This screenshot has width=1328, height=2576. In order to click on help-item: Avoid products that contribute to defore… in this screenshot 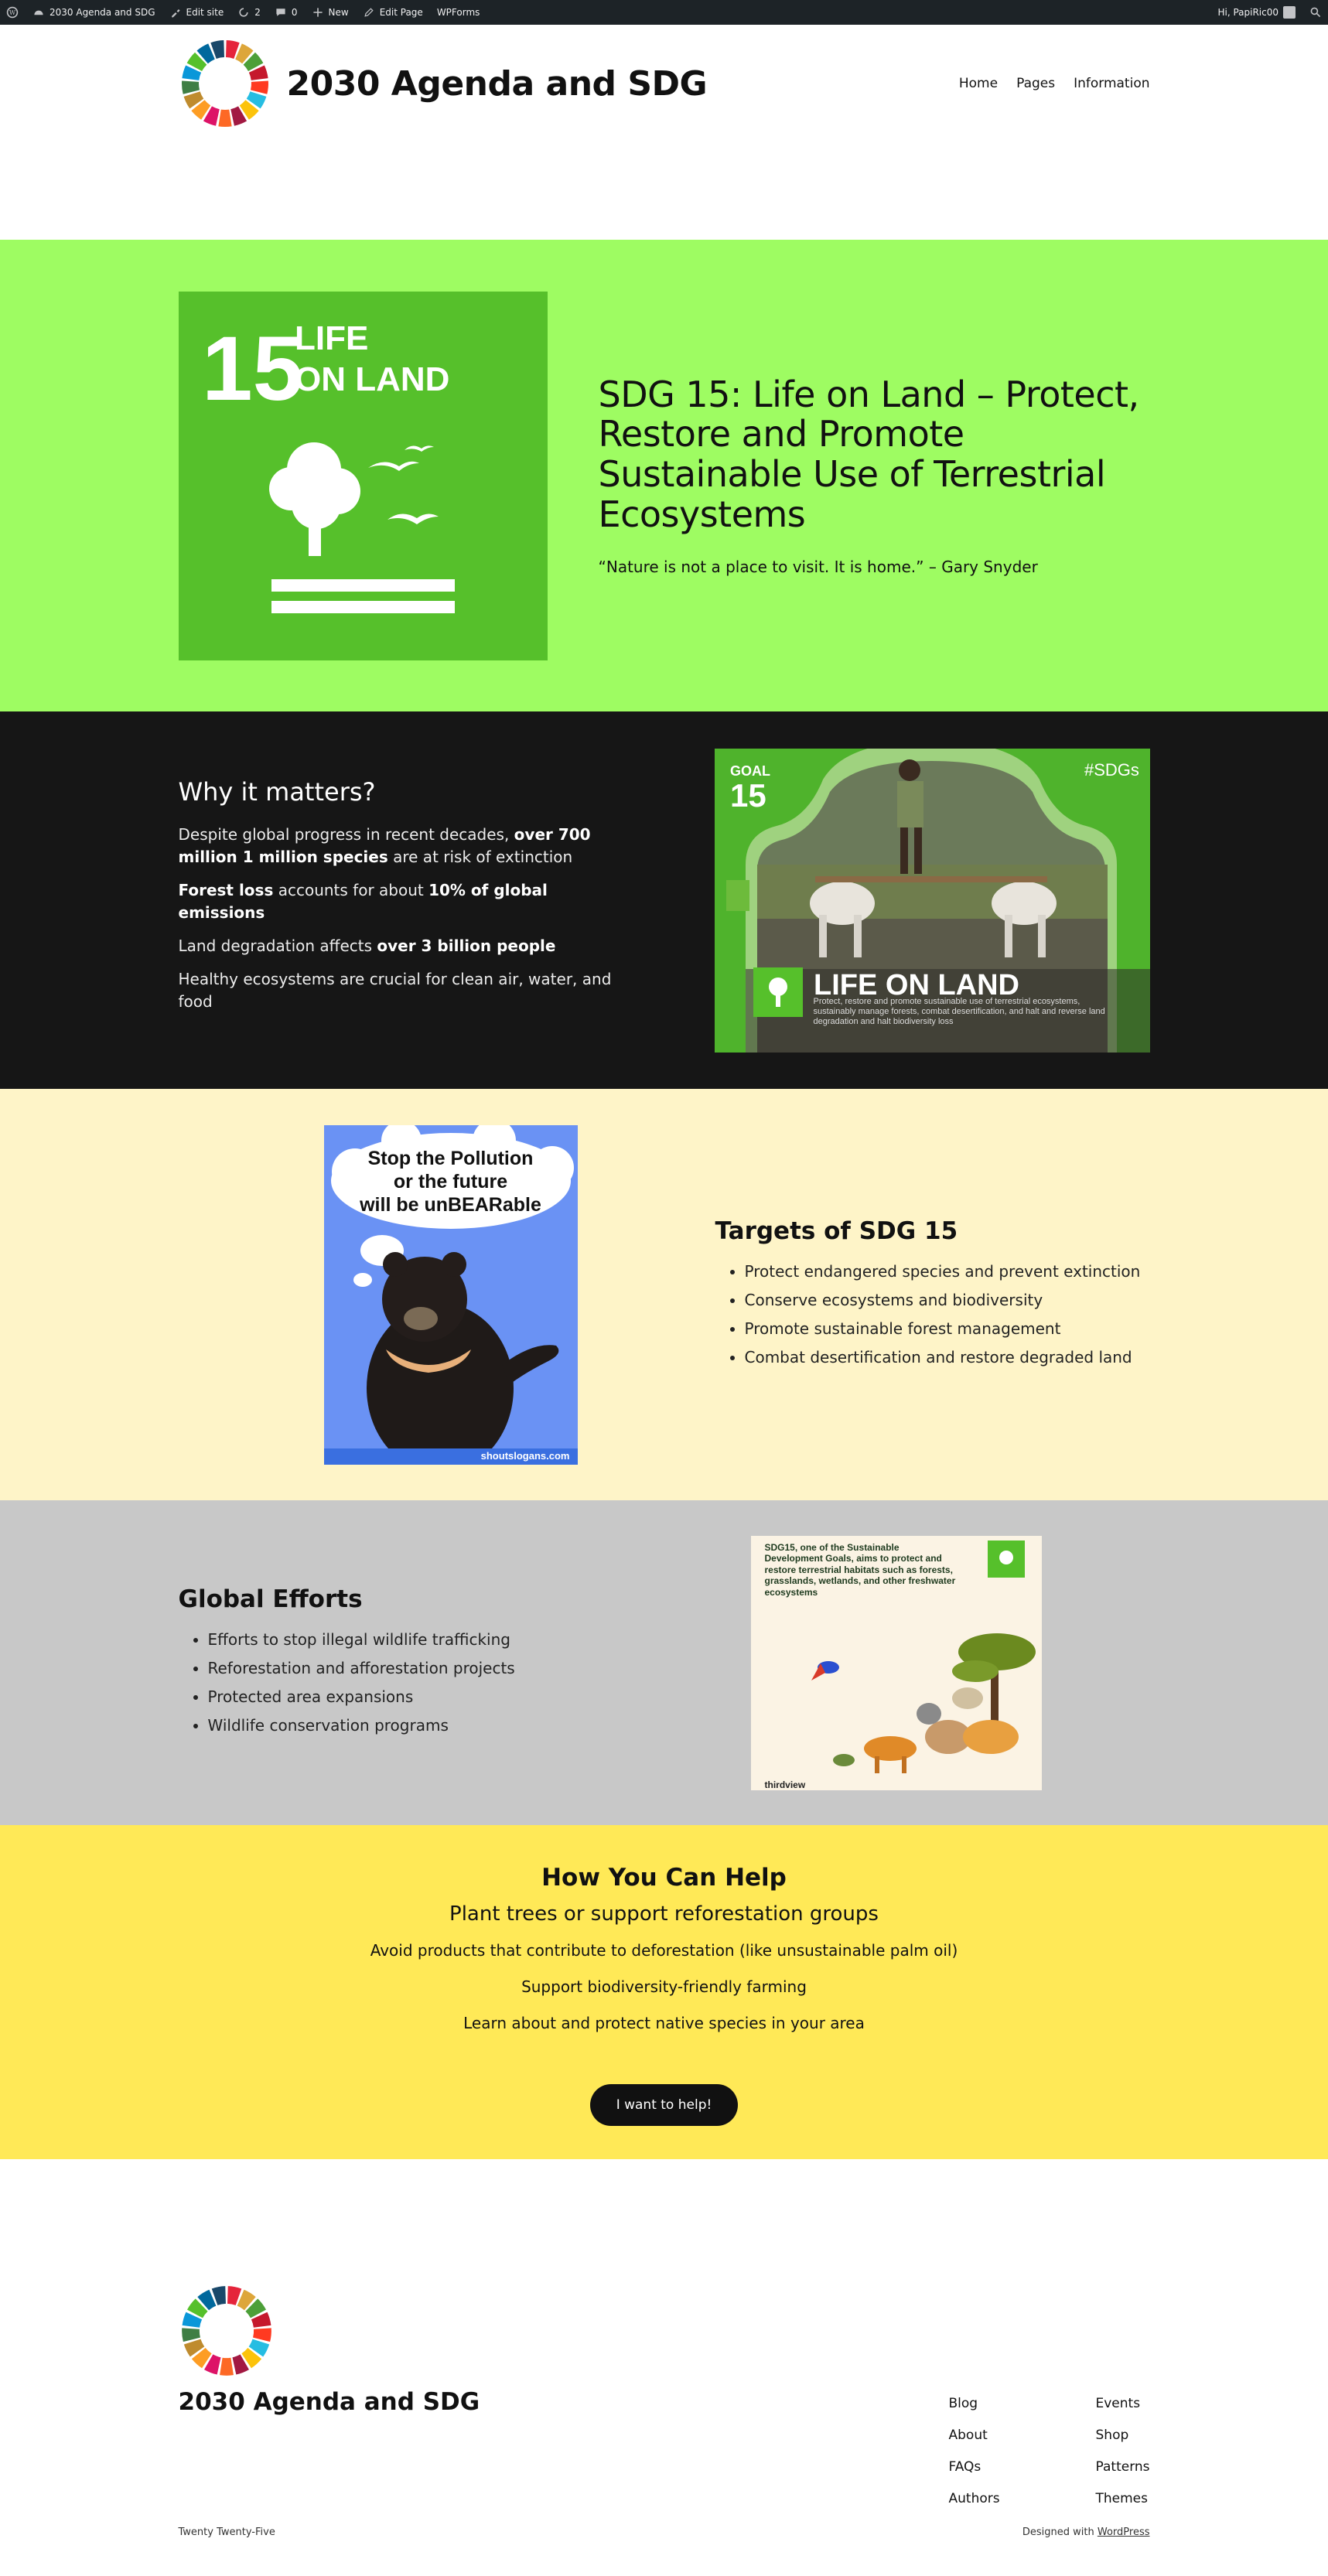, I will do `click(664, 1950)`.